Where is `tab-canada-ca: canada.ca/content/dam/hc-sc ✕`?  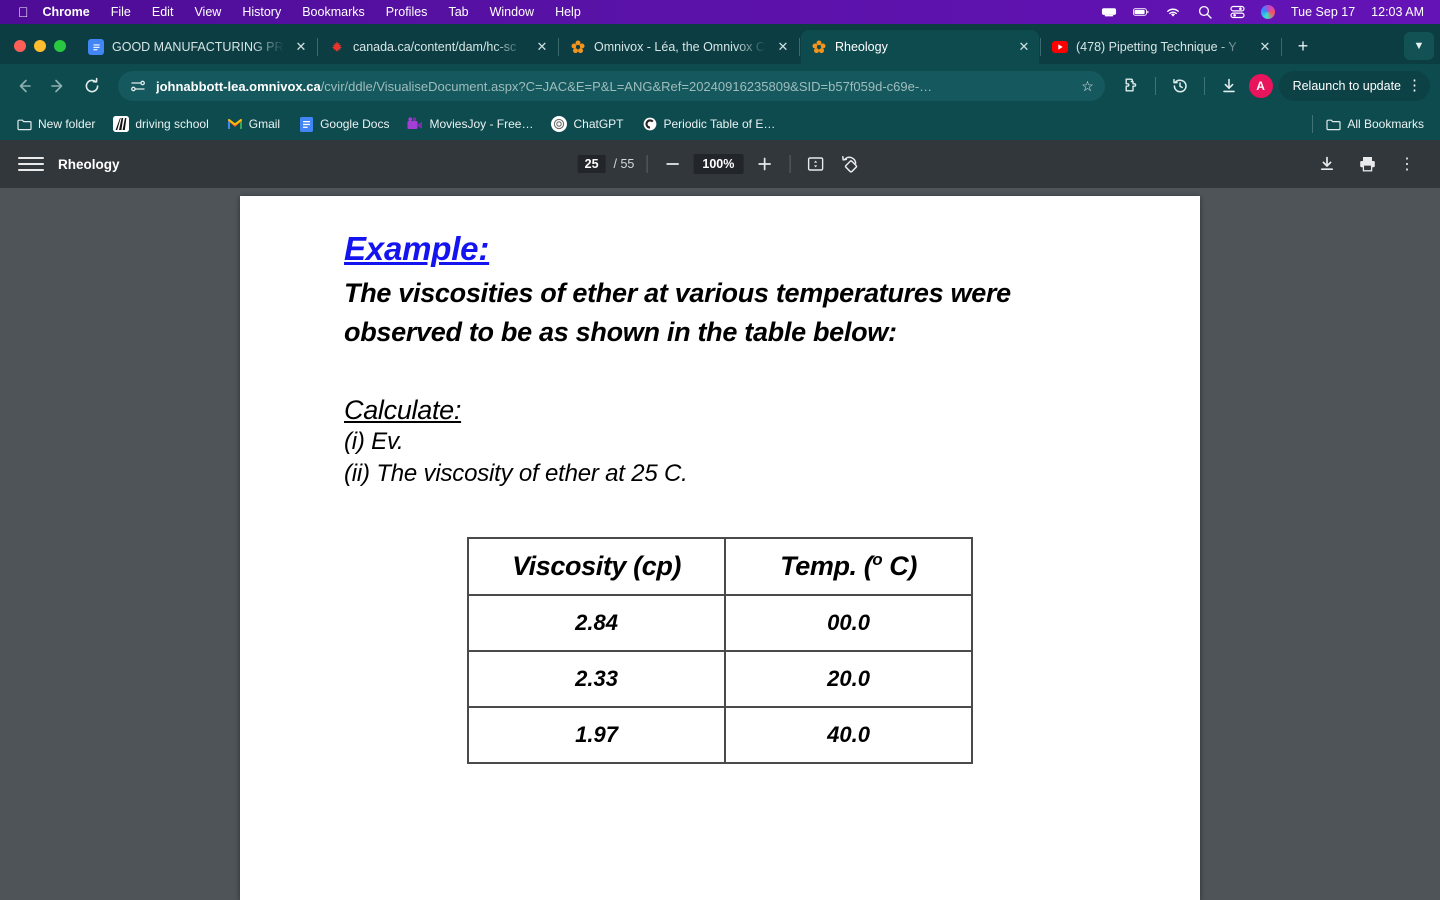 tab-canada-ca: canada.ca/content/dam/hc-sc ✕ is located at coordinates (438, 47).